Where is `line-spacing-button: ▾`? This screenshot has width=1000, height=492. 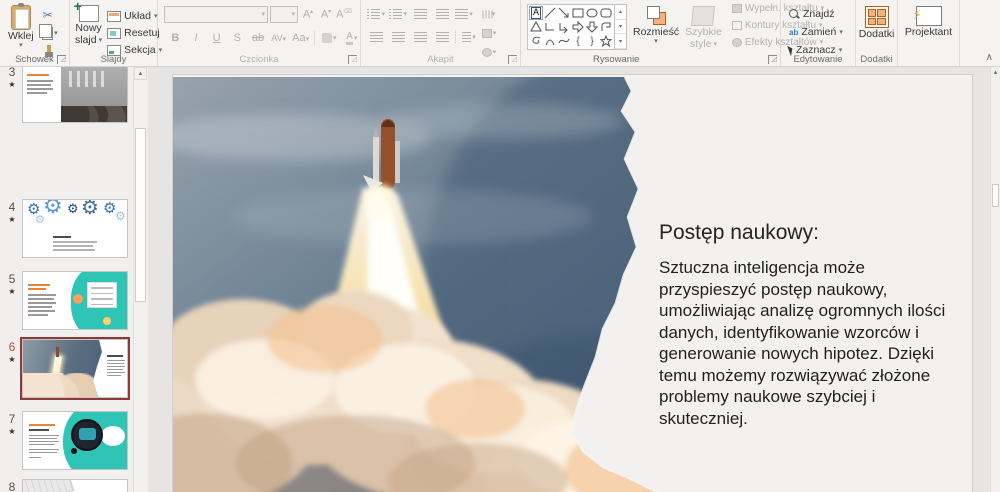 line-spacing-button: ▾ is located at coordinates (464, 14).